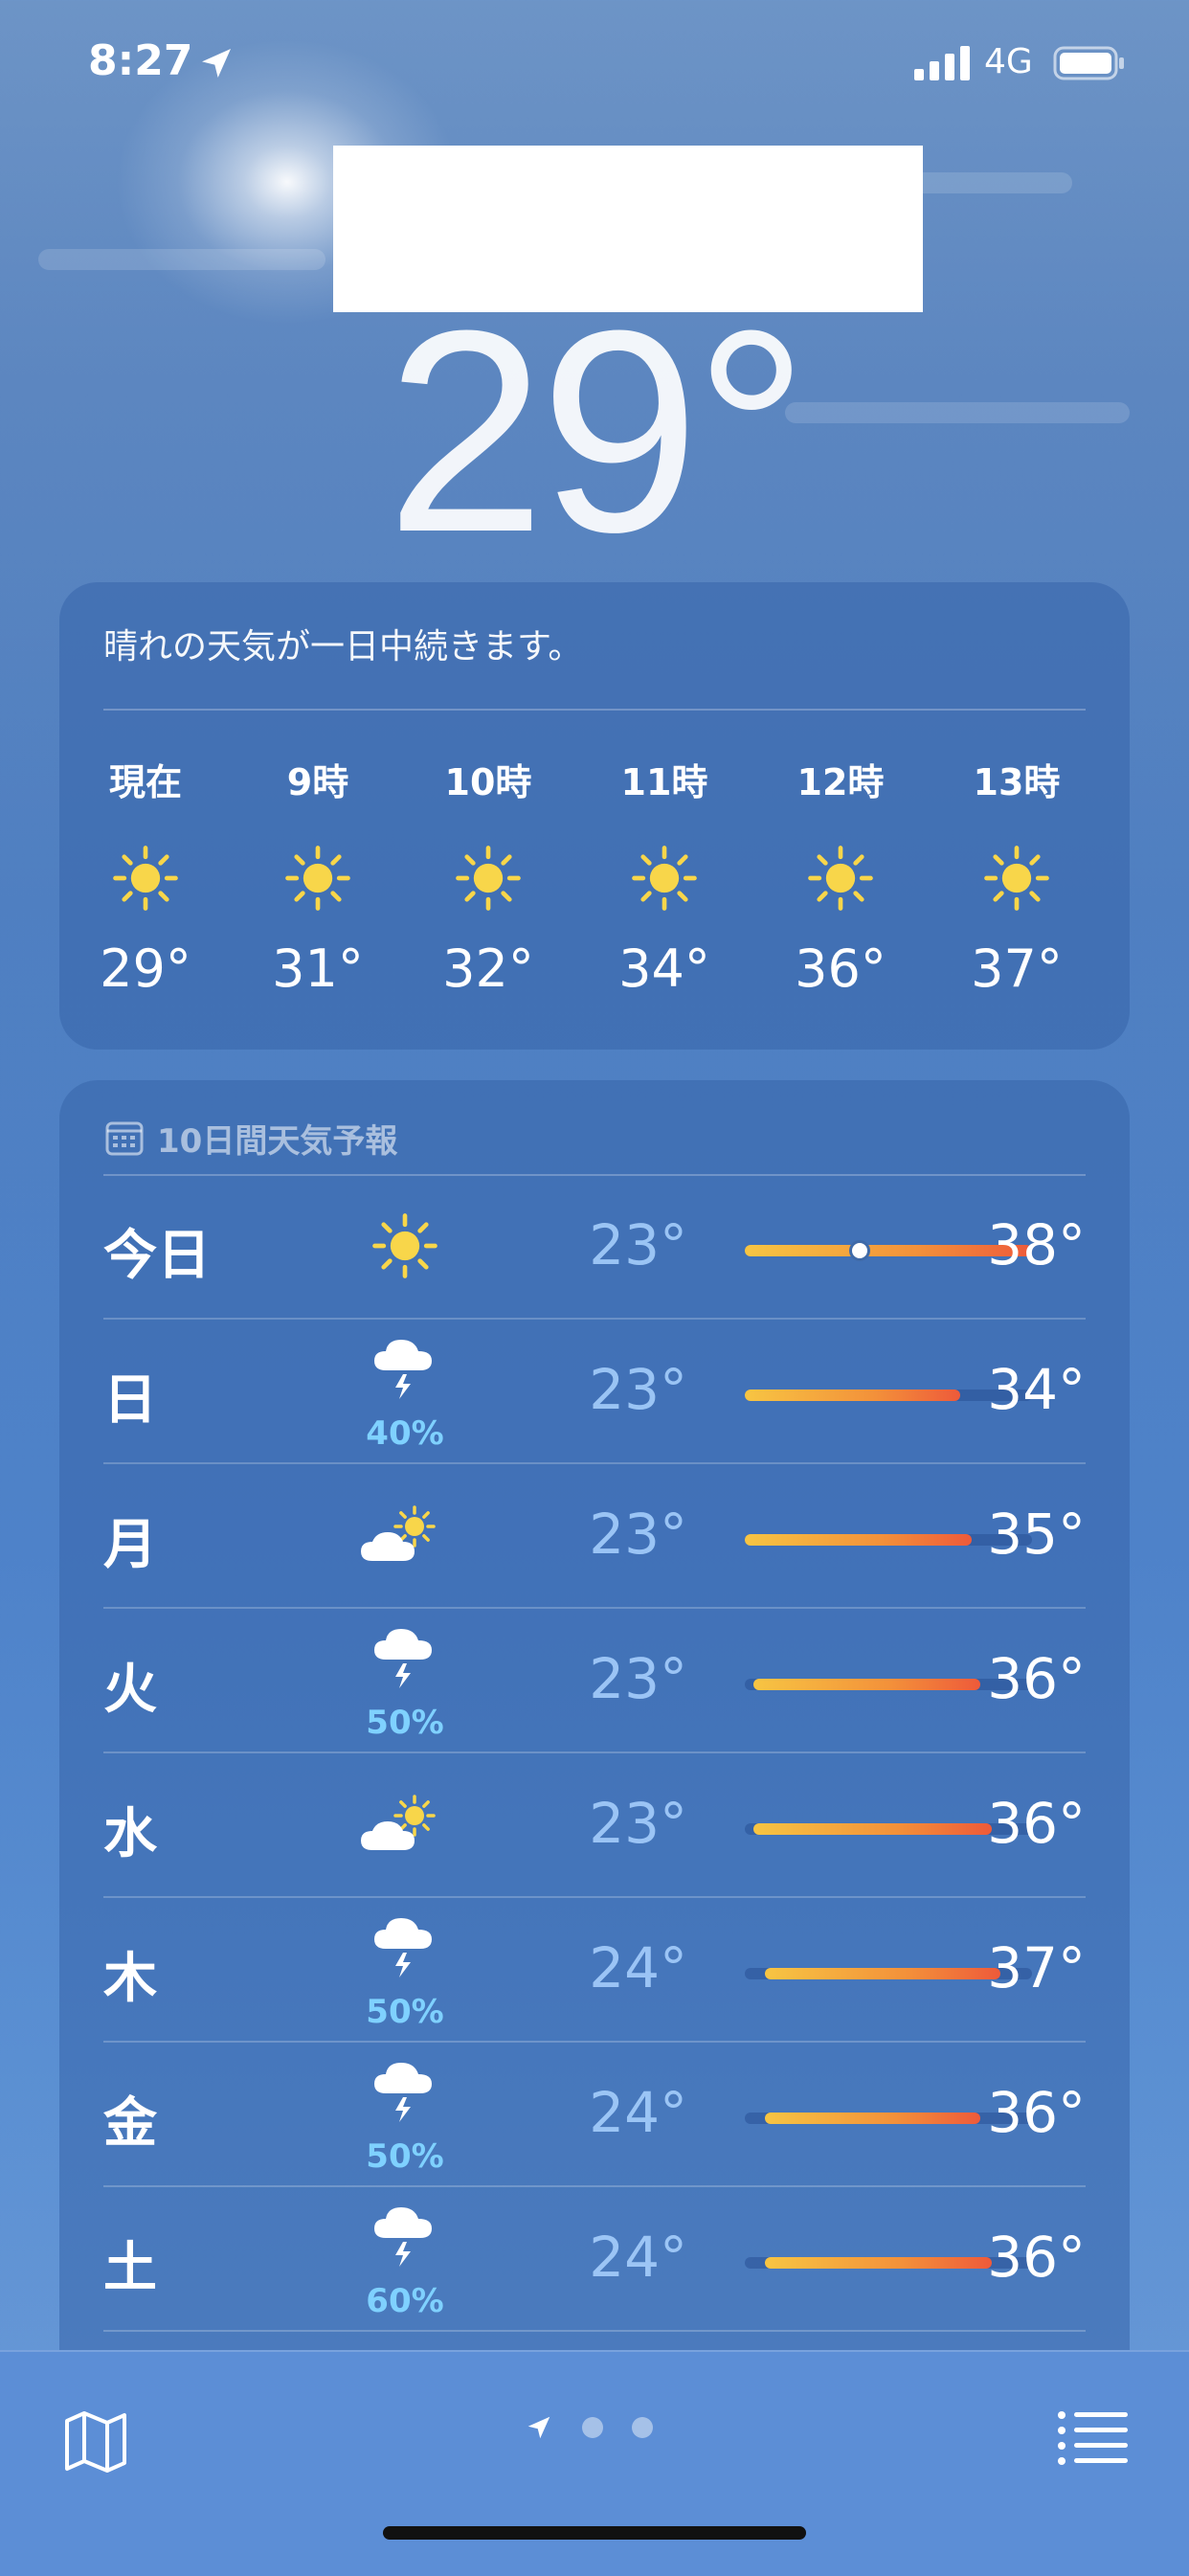 The height and width of the screenshot is (2576, 1189). What do you see at coordinates (130, 1690) in the screenshot?
I see `day-name: 火` at bounding box center [130, 1690].